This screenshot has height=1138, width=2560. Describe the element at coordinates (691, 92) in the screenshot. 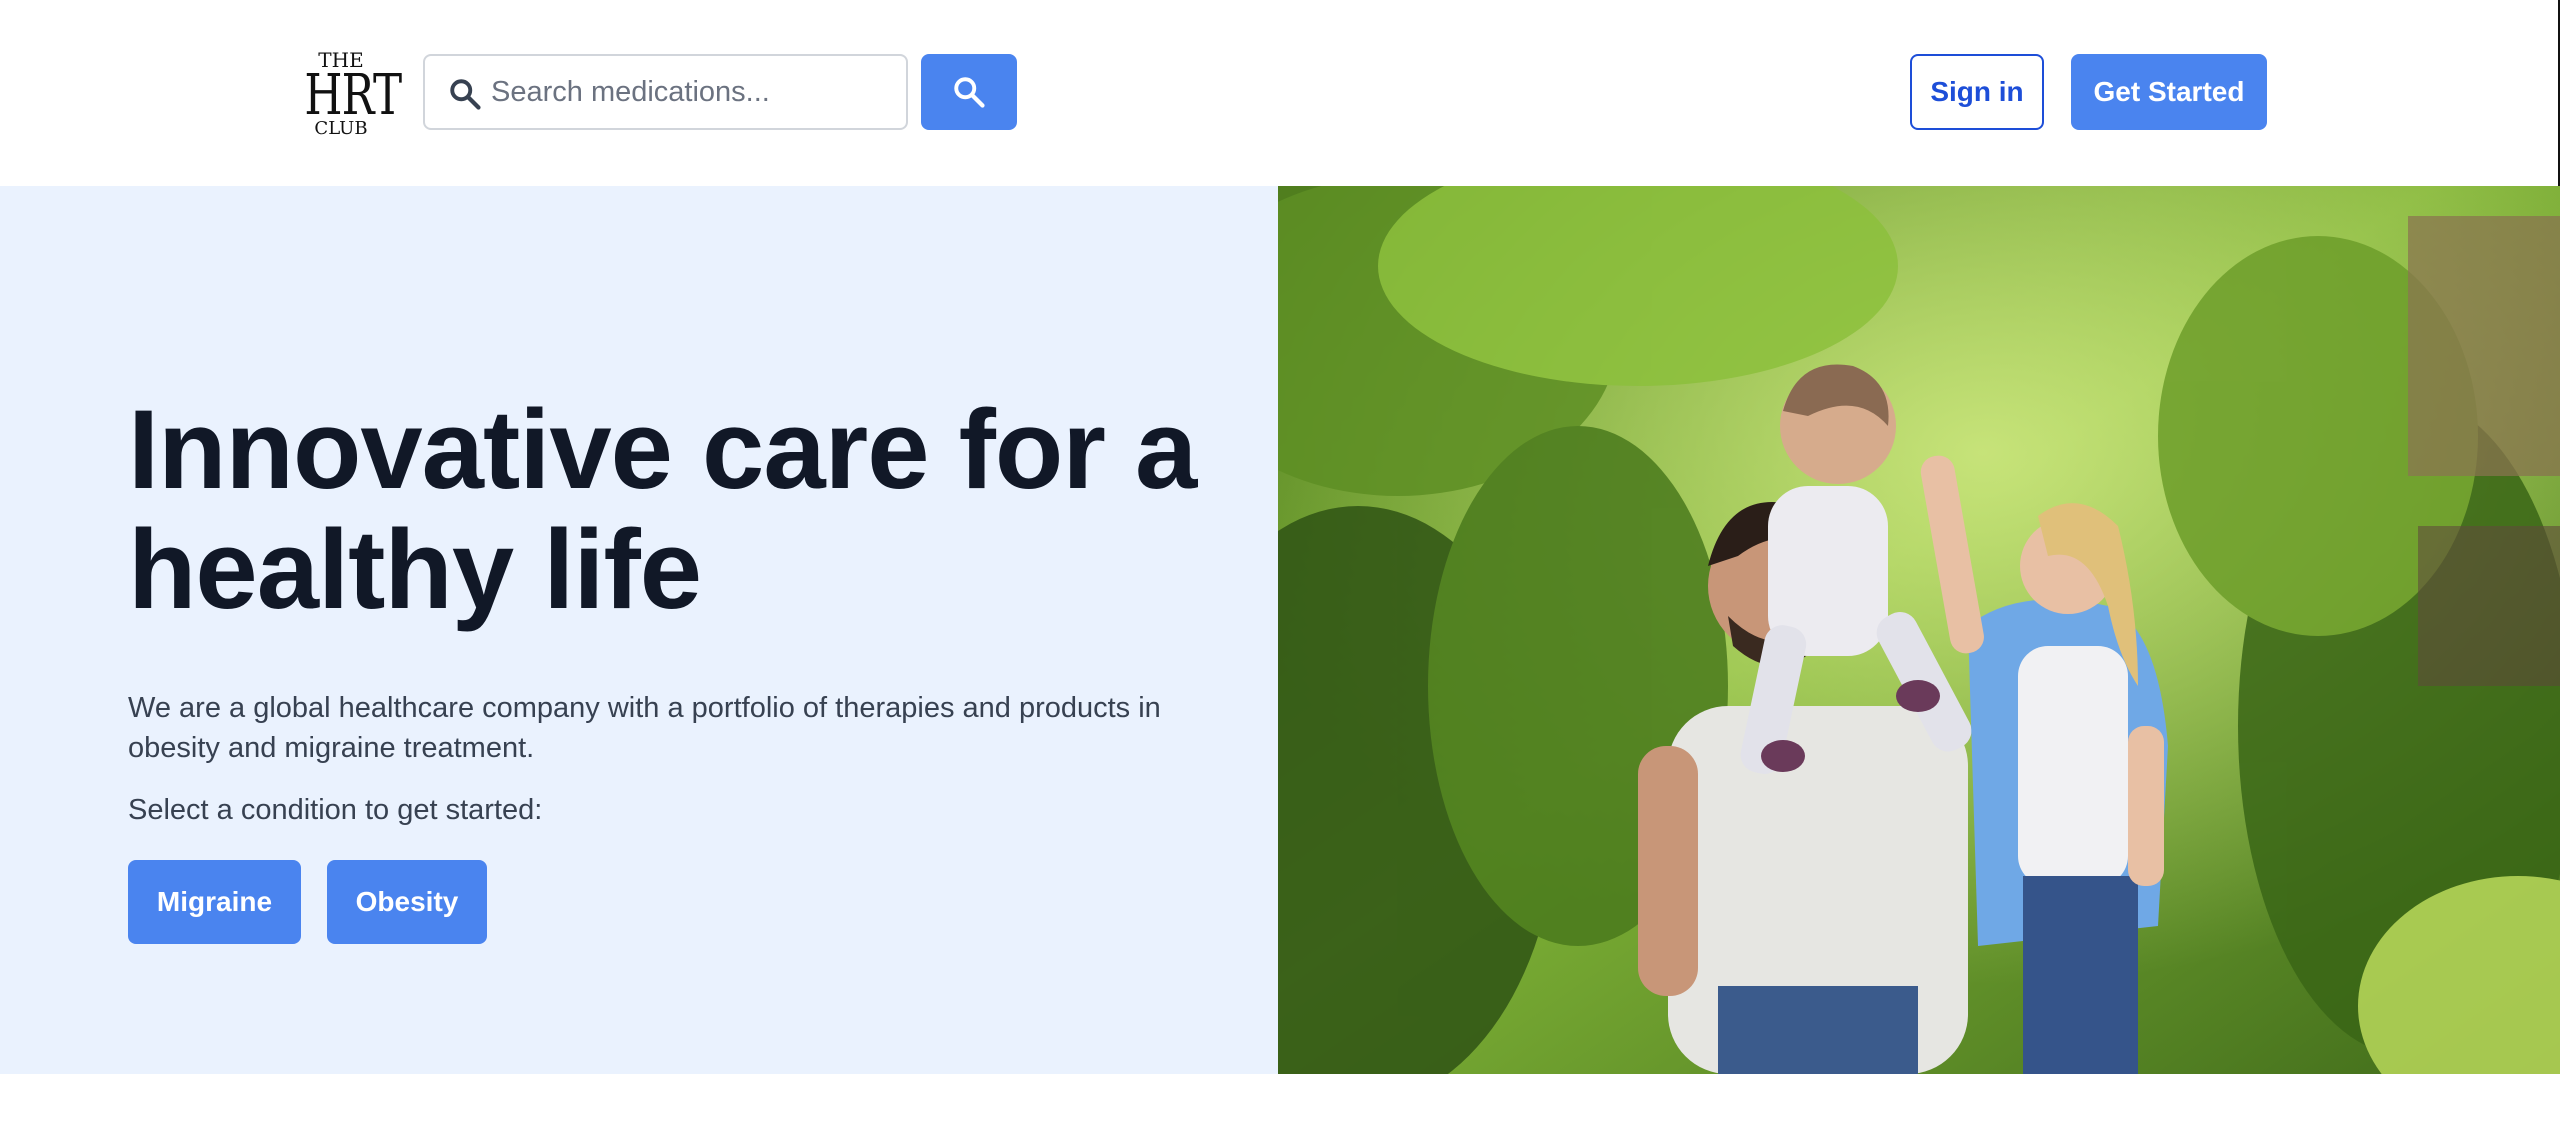

I see `search-input` at that location.